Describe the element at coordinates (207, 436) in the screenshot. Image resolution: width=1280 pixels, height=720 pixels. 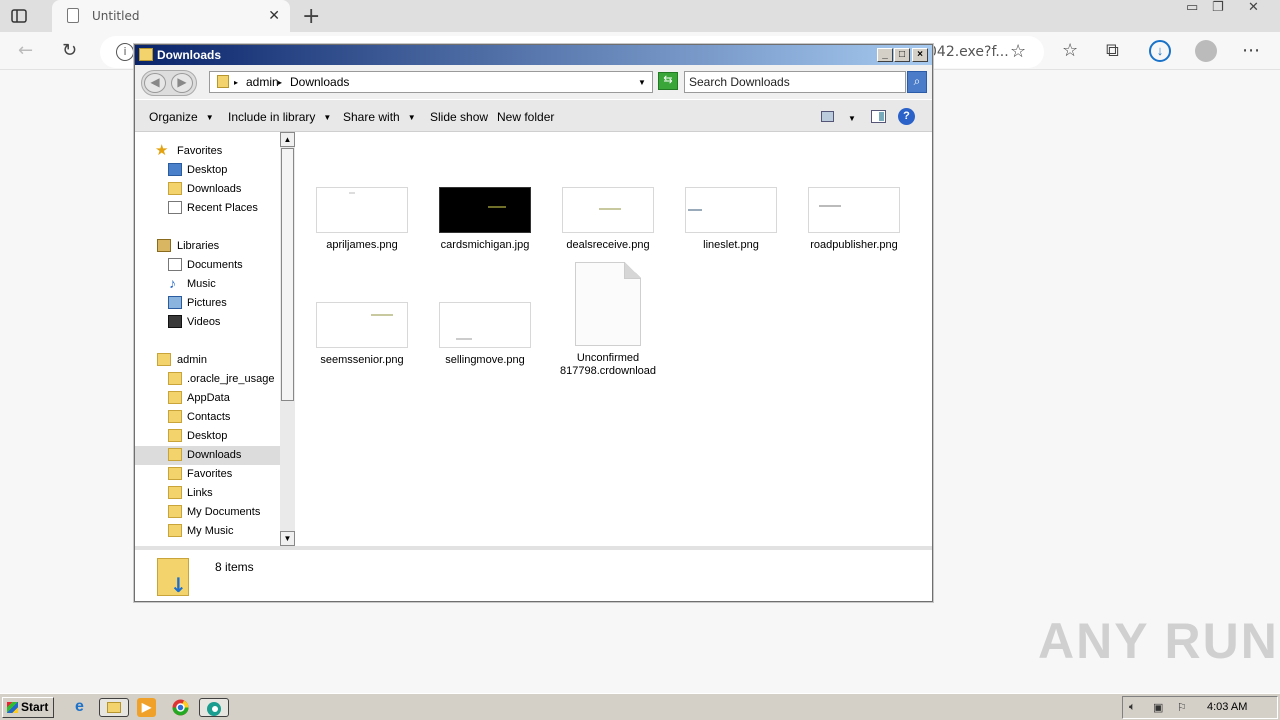
I see `nav-admin-desktop: Desktop` at that location.